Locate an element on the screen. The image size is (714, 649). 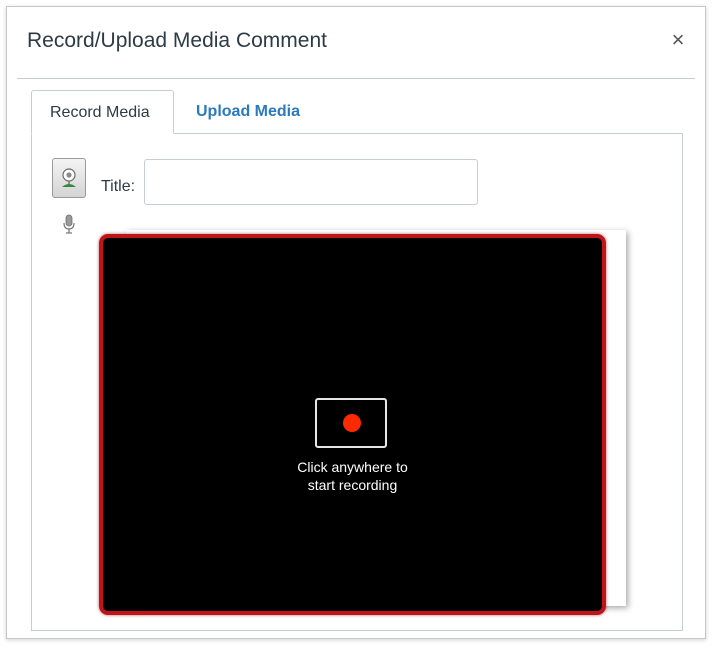
record-icon is located at coordinates (352, 423).